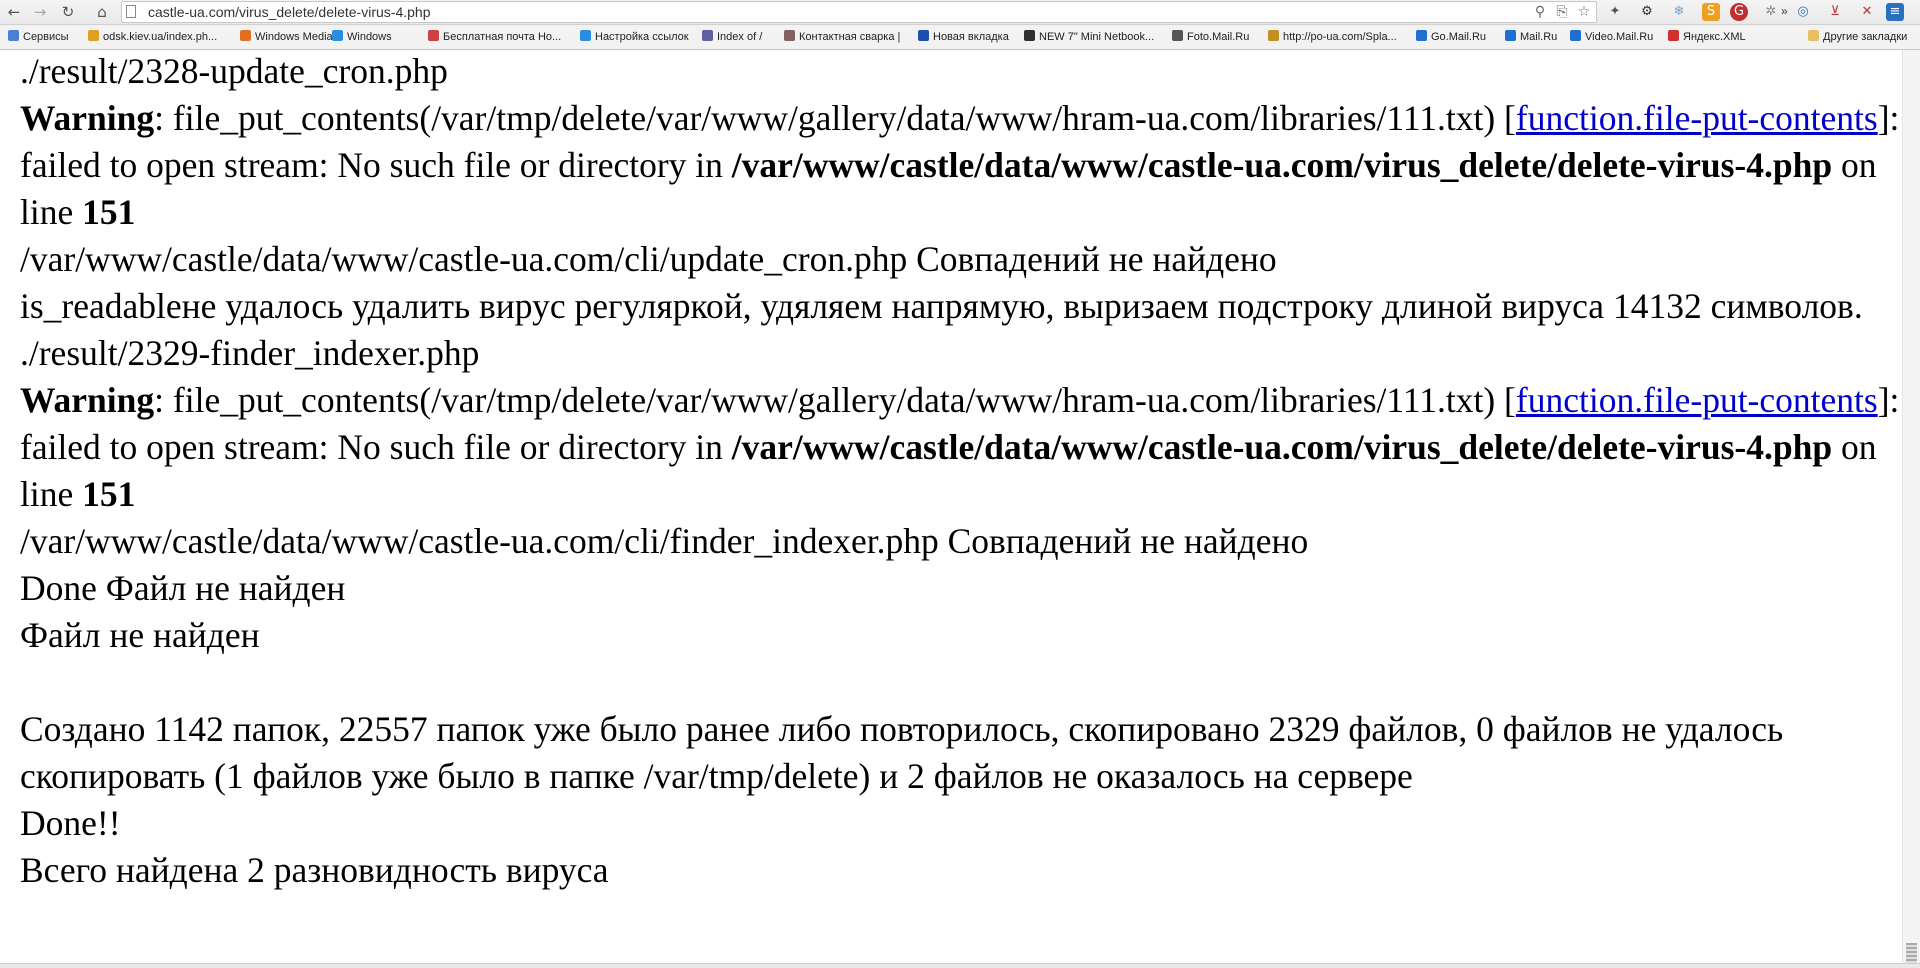  I want to click on back-icon: ←, so click(14, 12).